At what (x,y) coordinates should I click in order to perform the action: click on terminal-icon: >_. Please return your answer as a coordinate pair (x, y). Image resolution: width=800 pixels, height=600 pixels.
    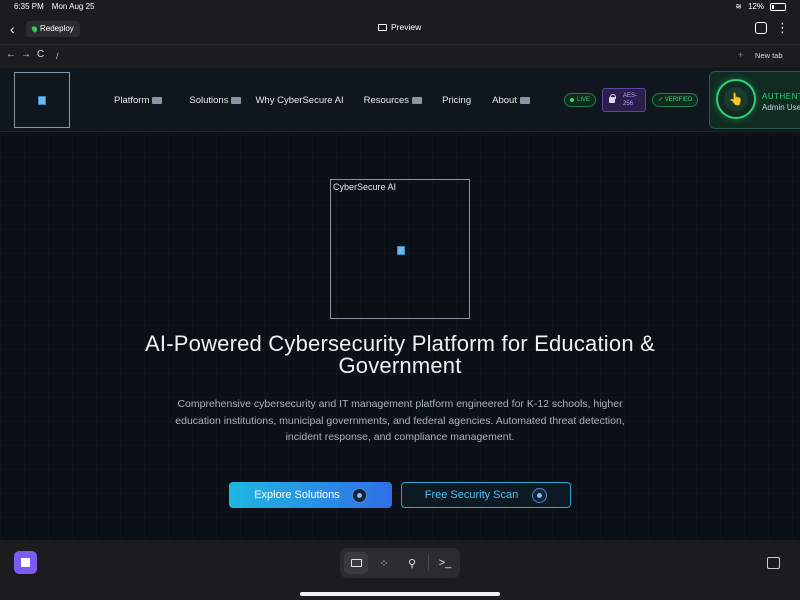
    Looking at the image, I should click on (445, 563).